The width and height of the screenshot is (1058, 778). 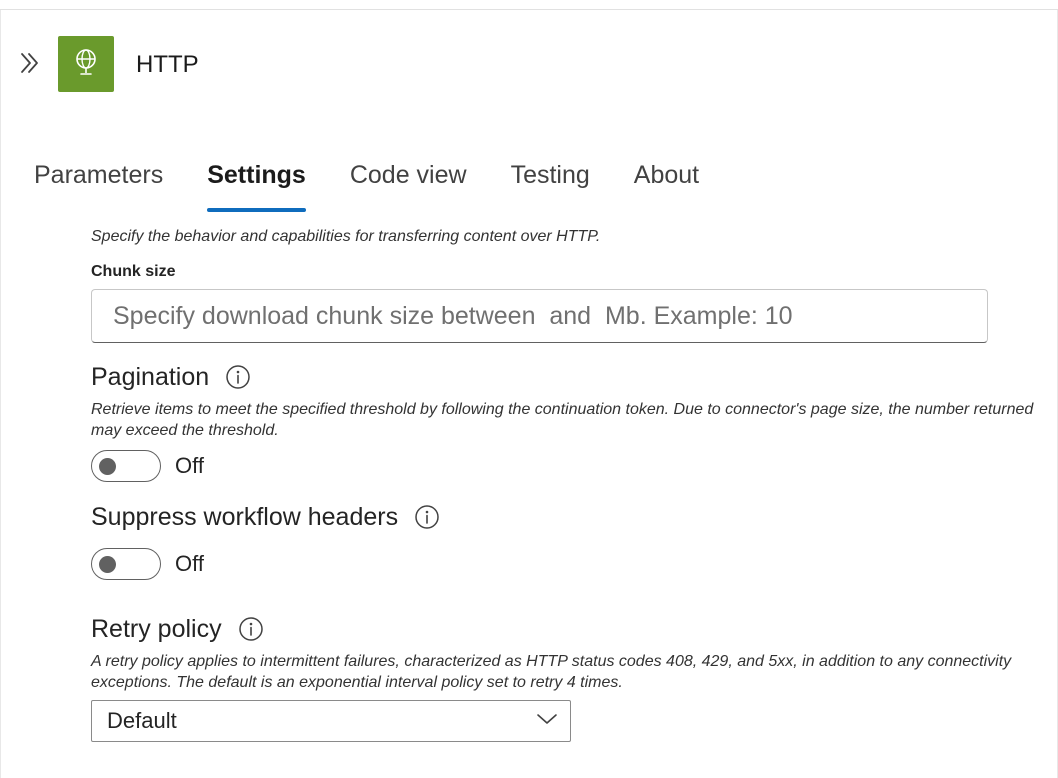 I want to click on tab-code-view: Code view, so click(x=408, y=186).